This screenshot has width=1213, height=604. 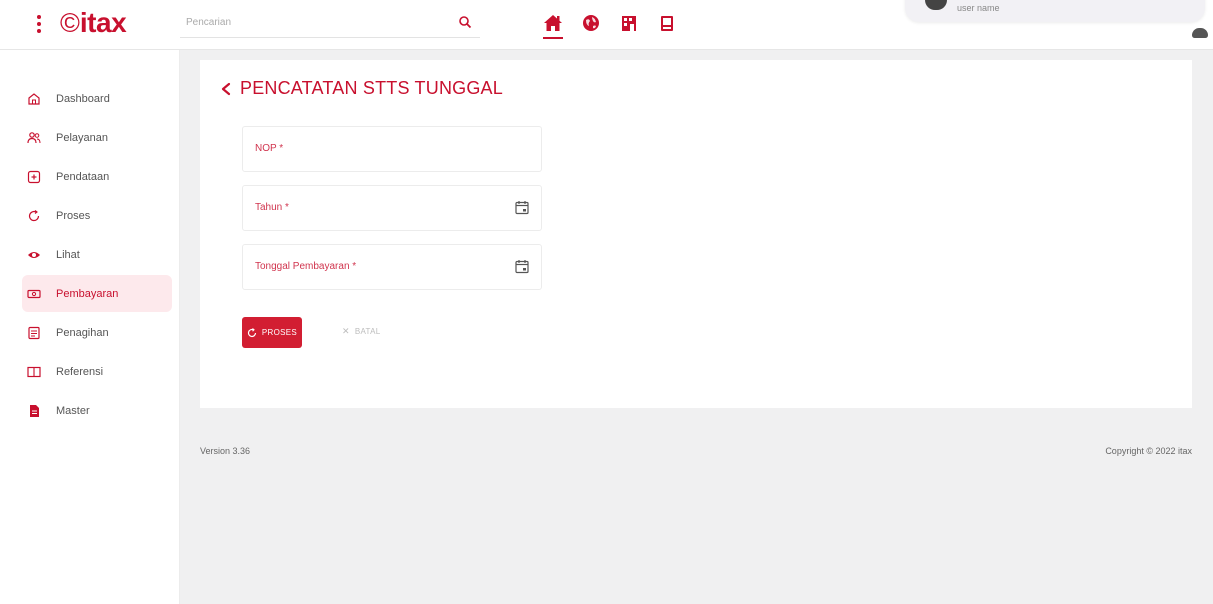 I want to click on menu-dots-icon, so click(x=39, y=24).